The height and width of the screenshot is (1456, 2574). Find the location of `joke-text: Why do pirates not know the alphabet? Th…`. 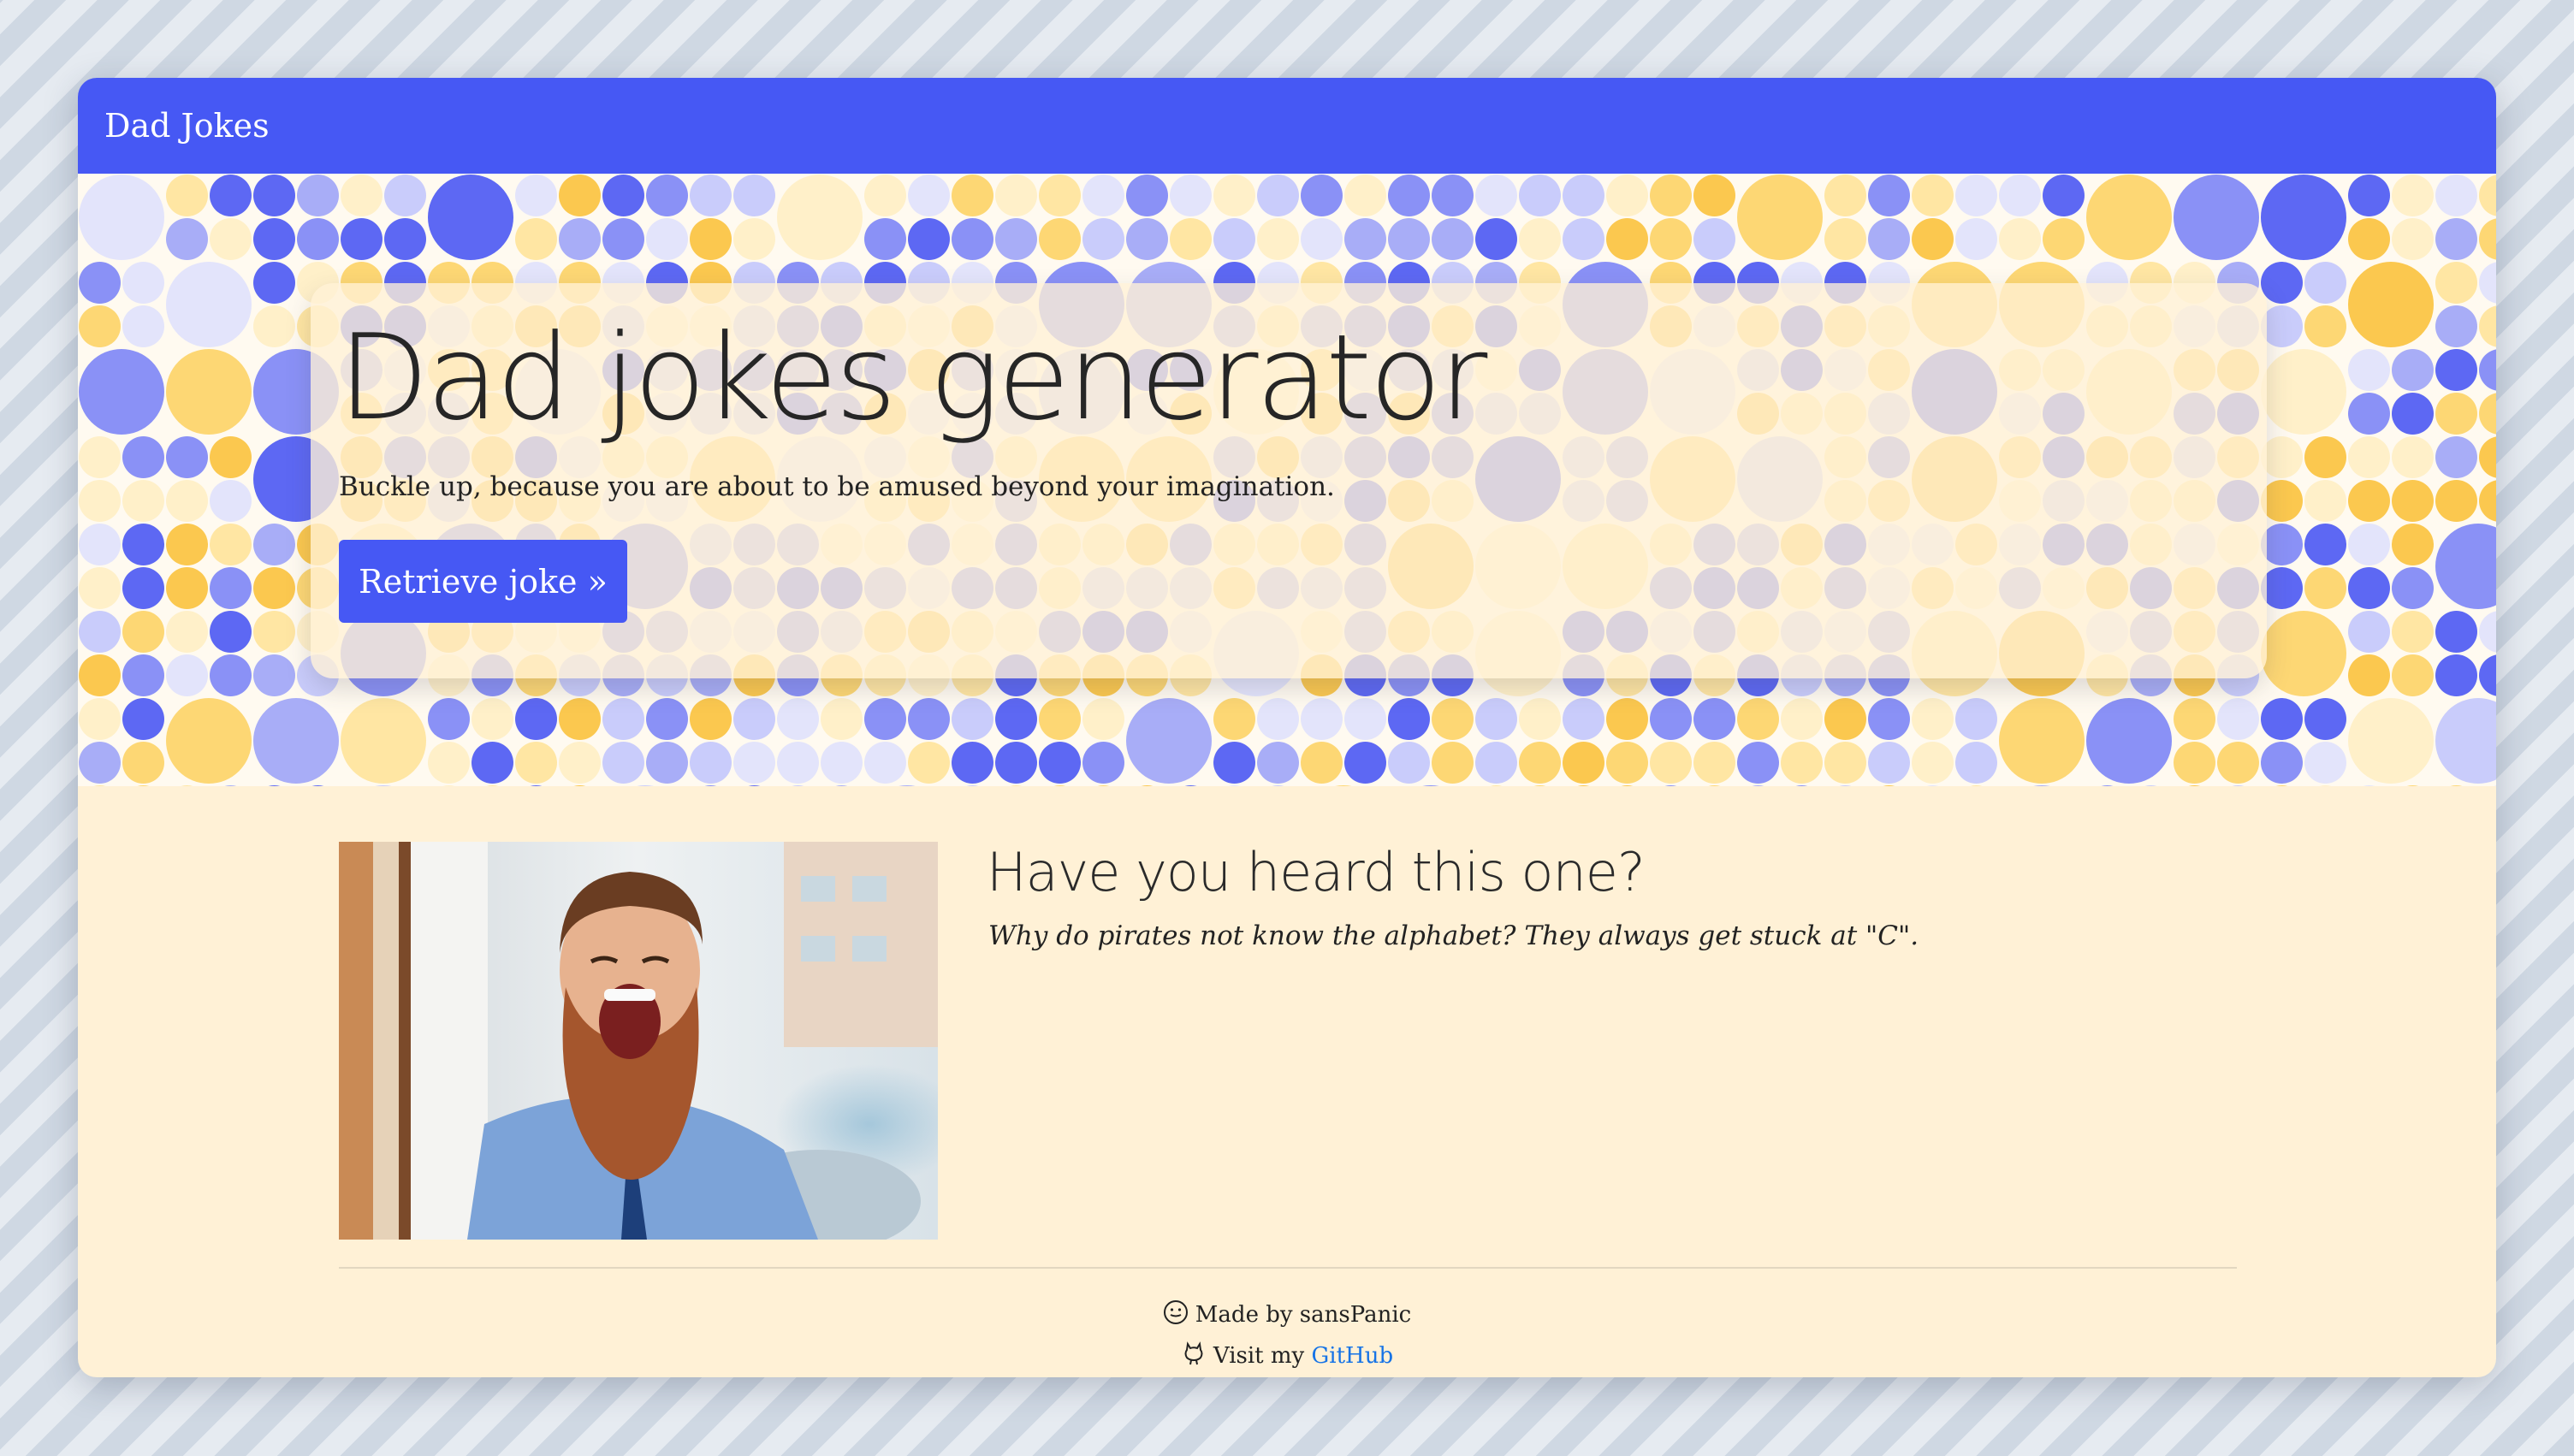

joke-text: Why do pirates not know the alphabet? Th… is located at coordinates (1453, 935).